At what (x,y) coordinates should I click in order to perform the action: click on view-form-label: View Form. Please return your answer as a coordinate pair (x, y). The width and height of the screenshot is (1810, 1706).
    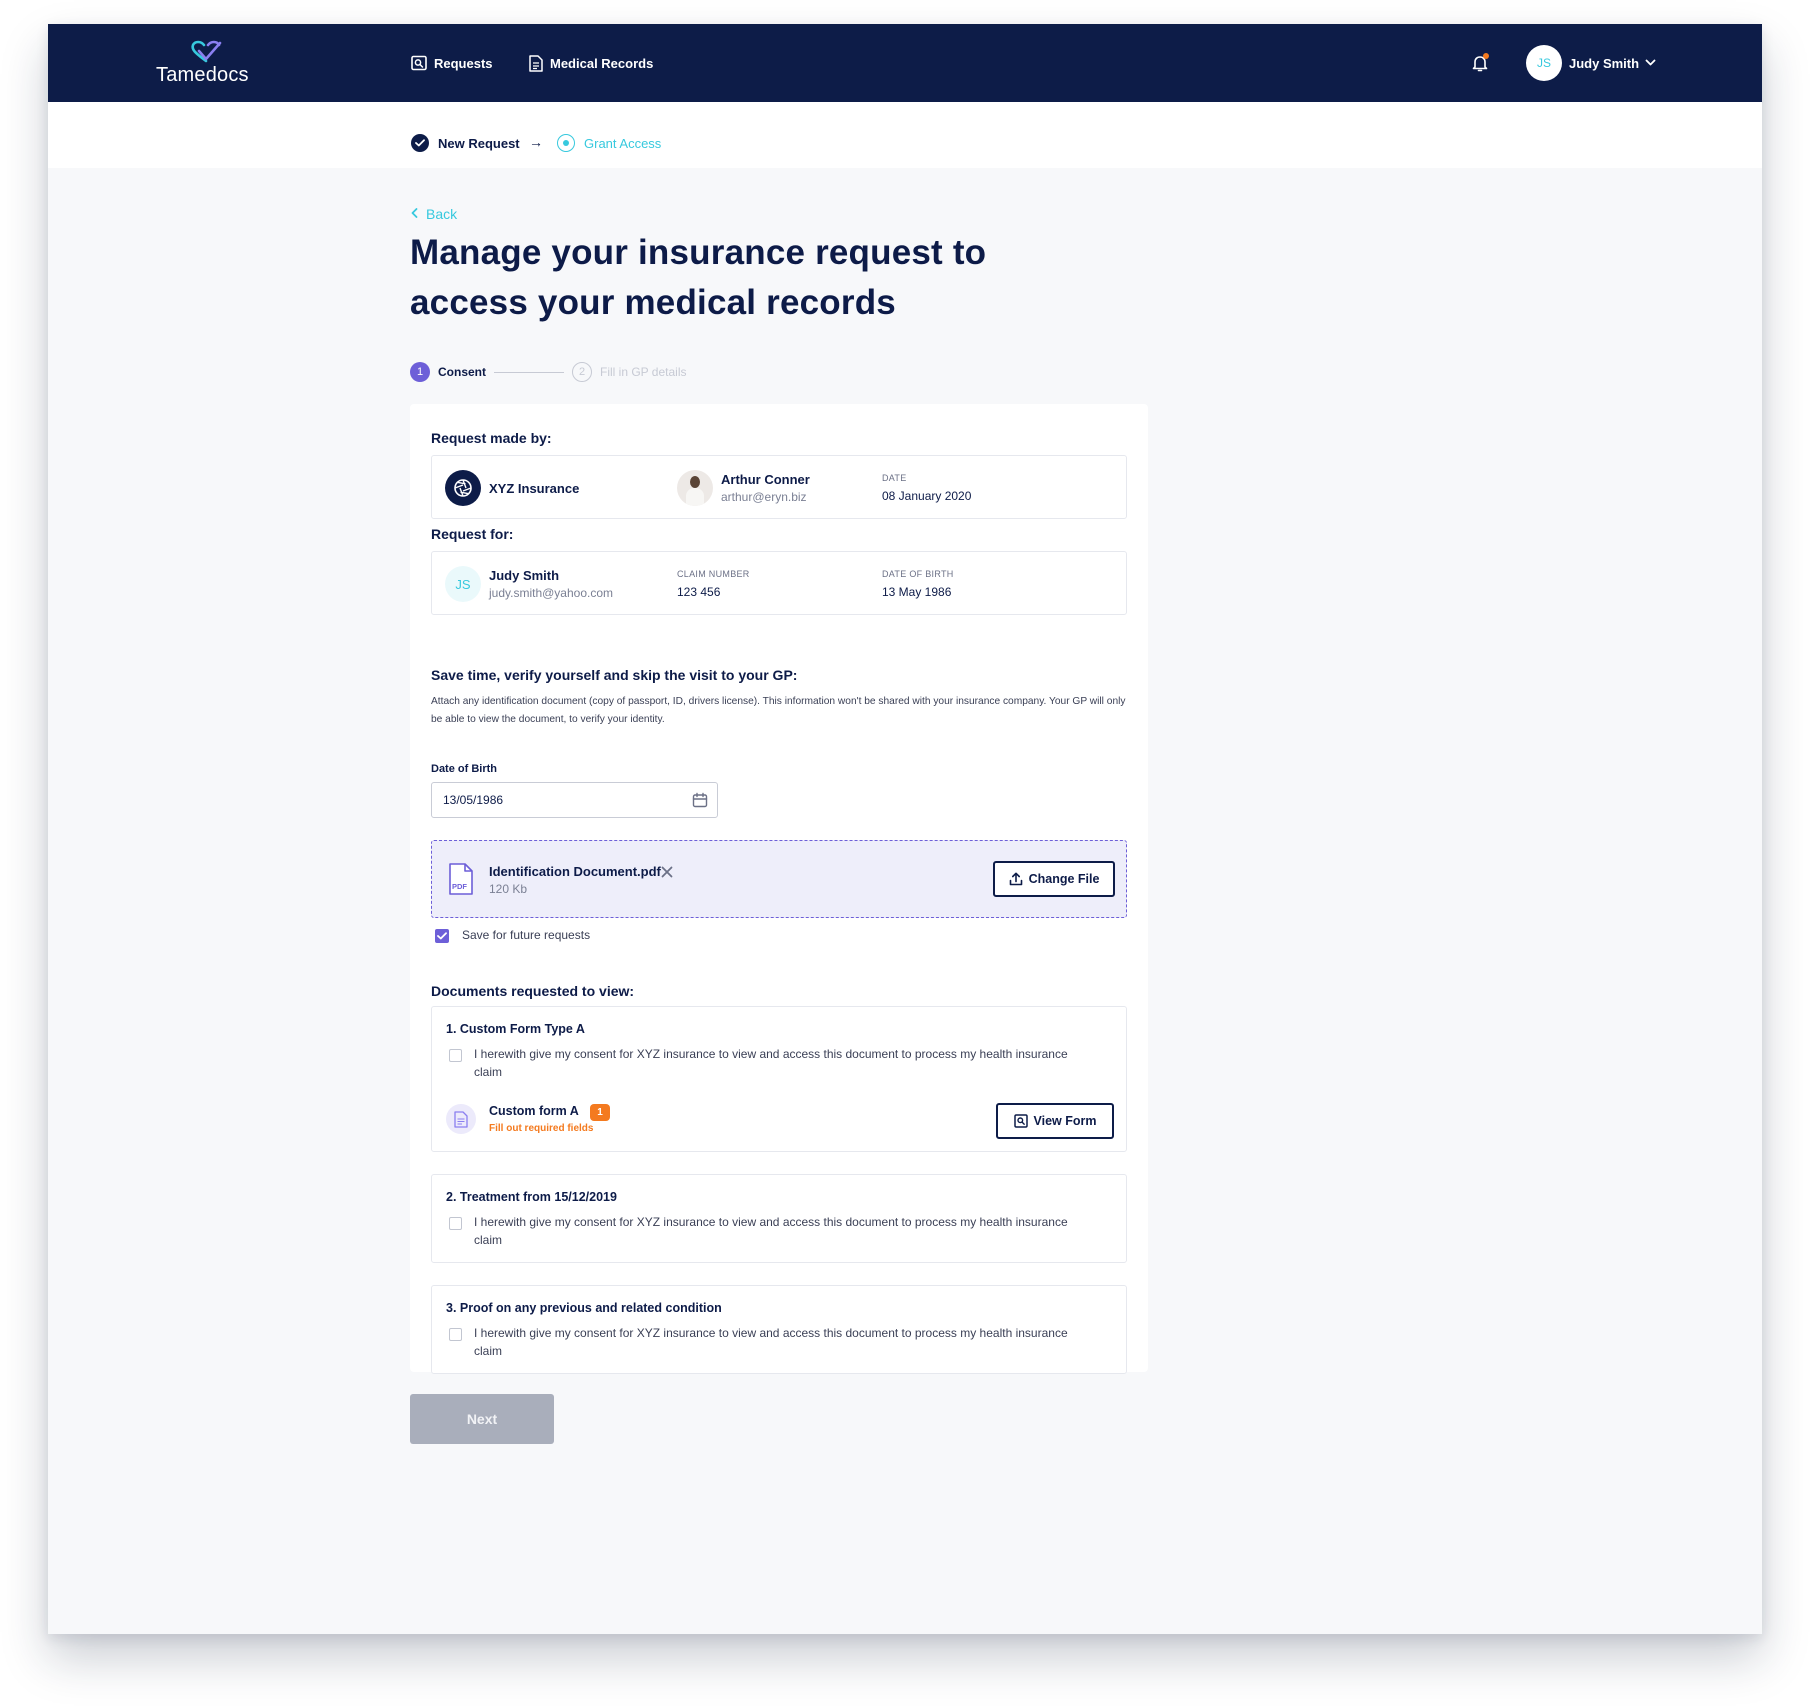
    Looking at the image, I should click on (1065, 1121).